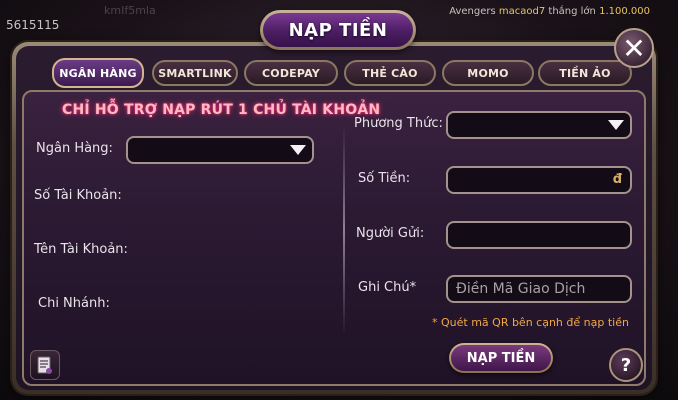 This screenshot has height=400, width=678. What do you see at coordinates (74, 303) in the screenshot?
I see `branch-label: Chi Nhánh:` at bounding box center [74, 303].